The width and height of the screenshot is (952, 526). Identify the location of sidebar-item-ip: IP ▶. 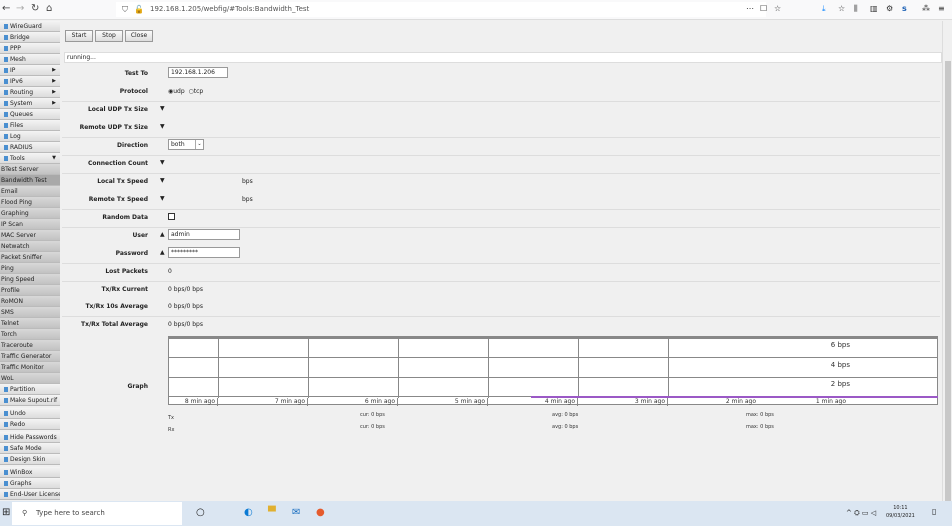
(30, 70).